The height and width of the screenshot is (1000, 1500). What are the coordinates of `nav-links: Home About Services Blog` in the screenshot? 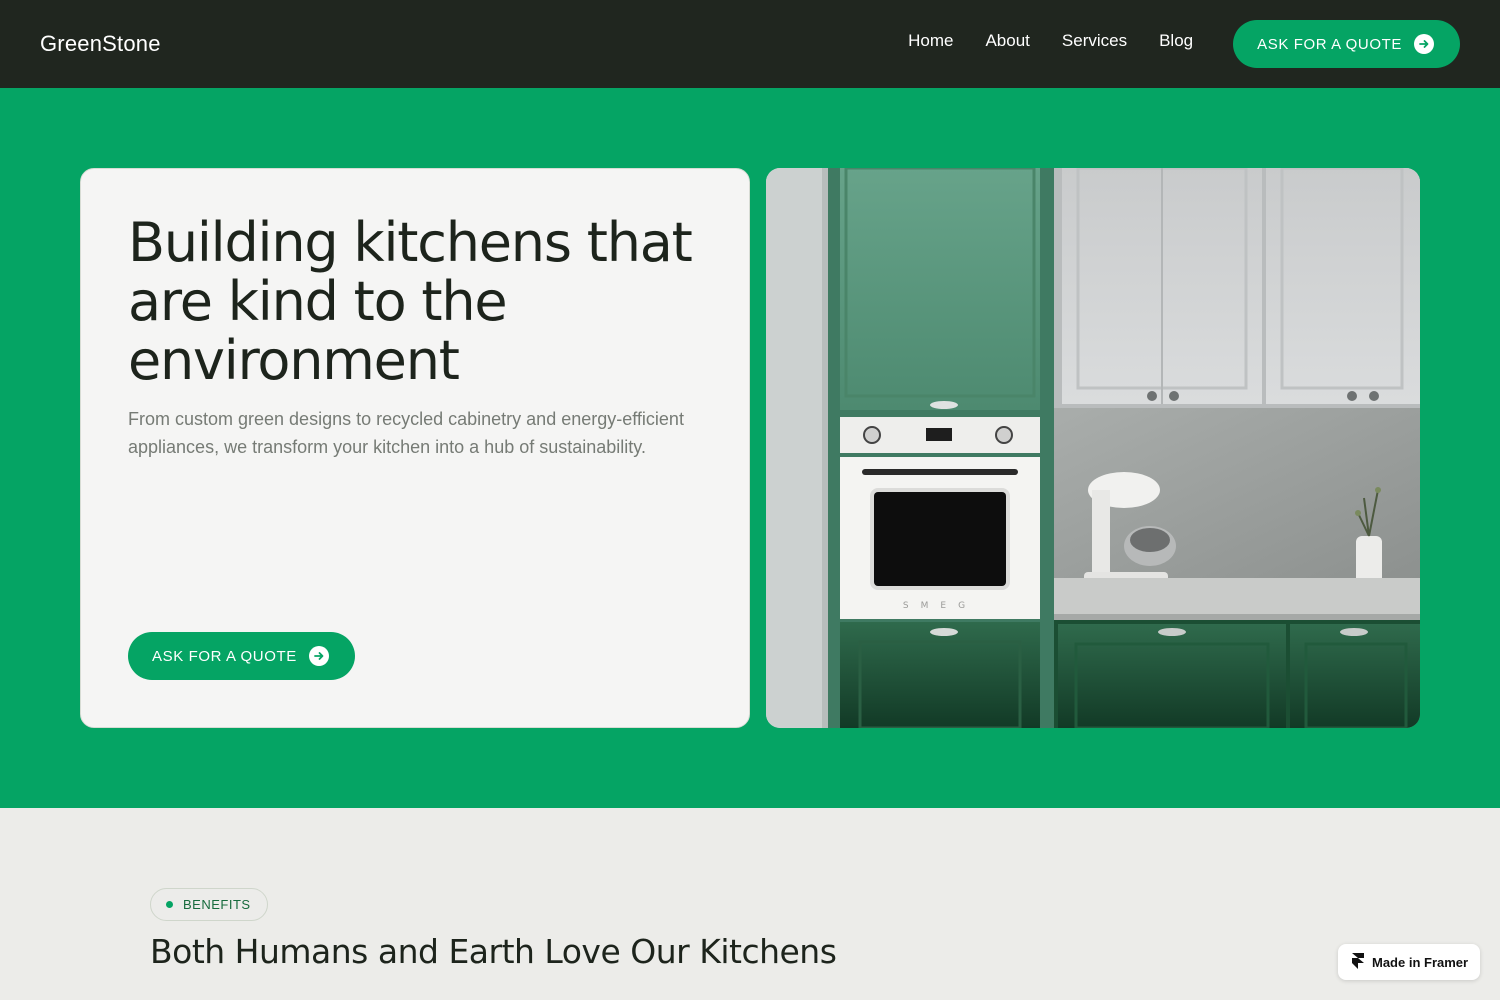 It's located at (1050, 41).